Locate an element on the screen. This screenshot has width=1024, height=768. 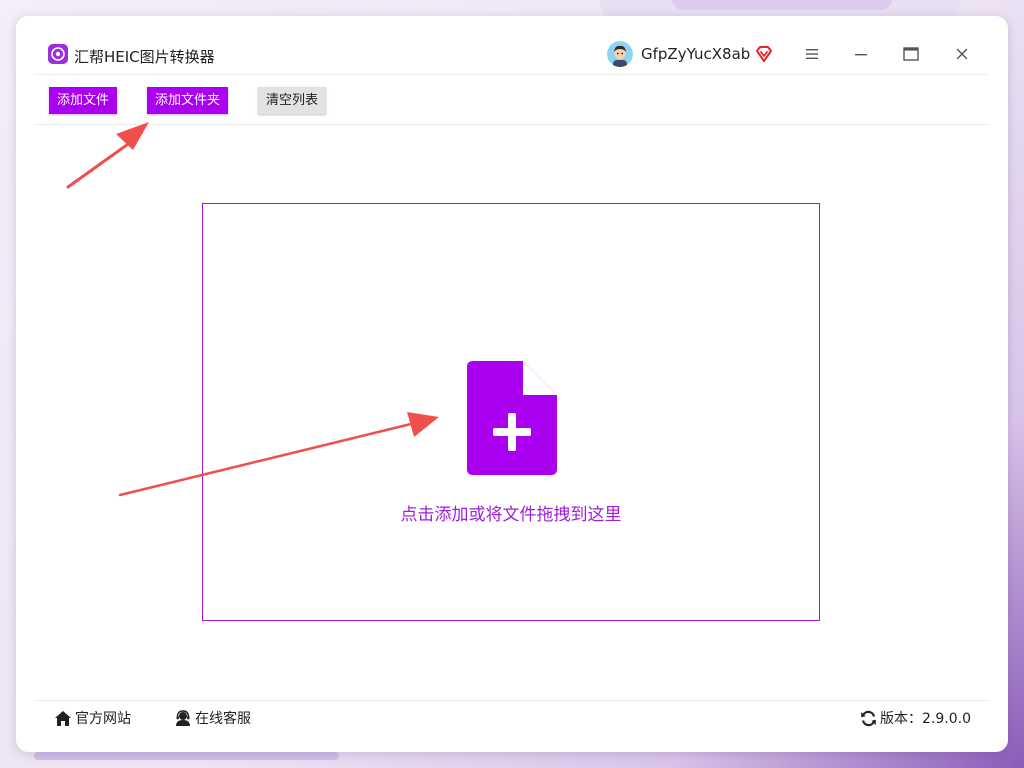
minimize-button is located at coordinates (861, 54).